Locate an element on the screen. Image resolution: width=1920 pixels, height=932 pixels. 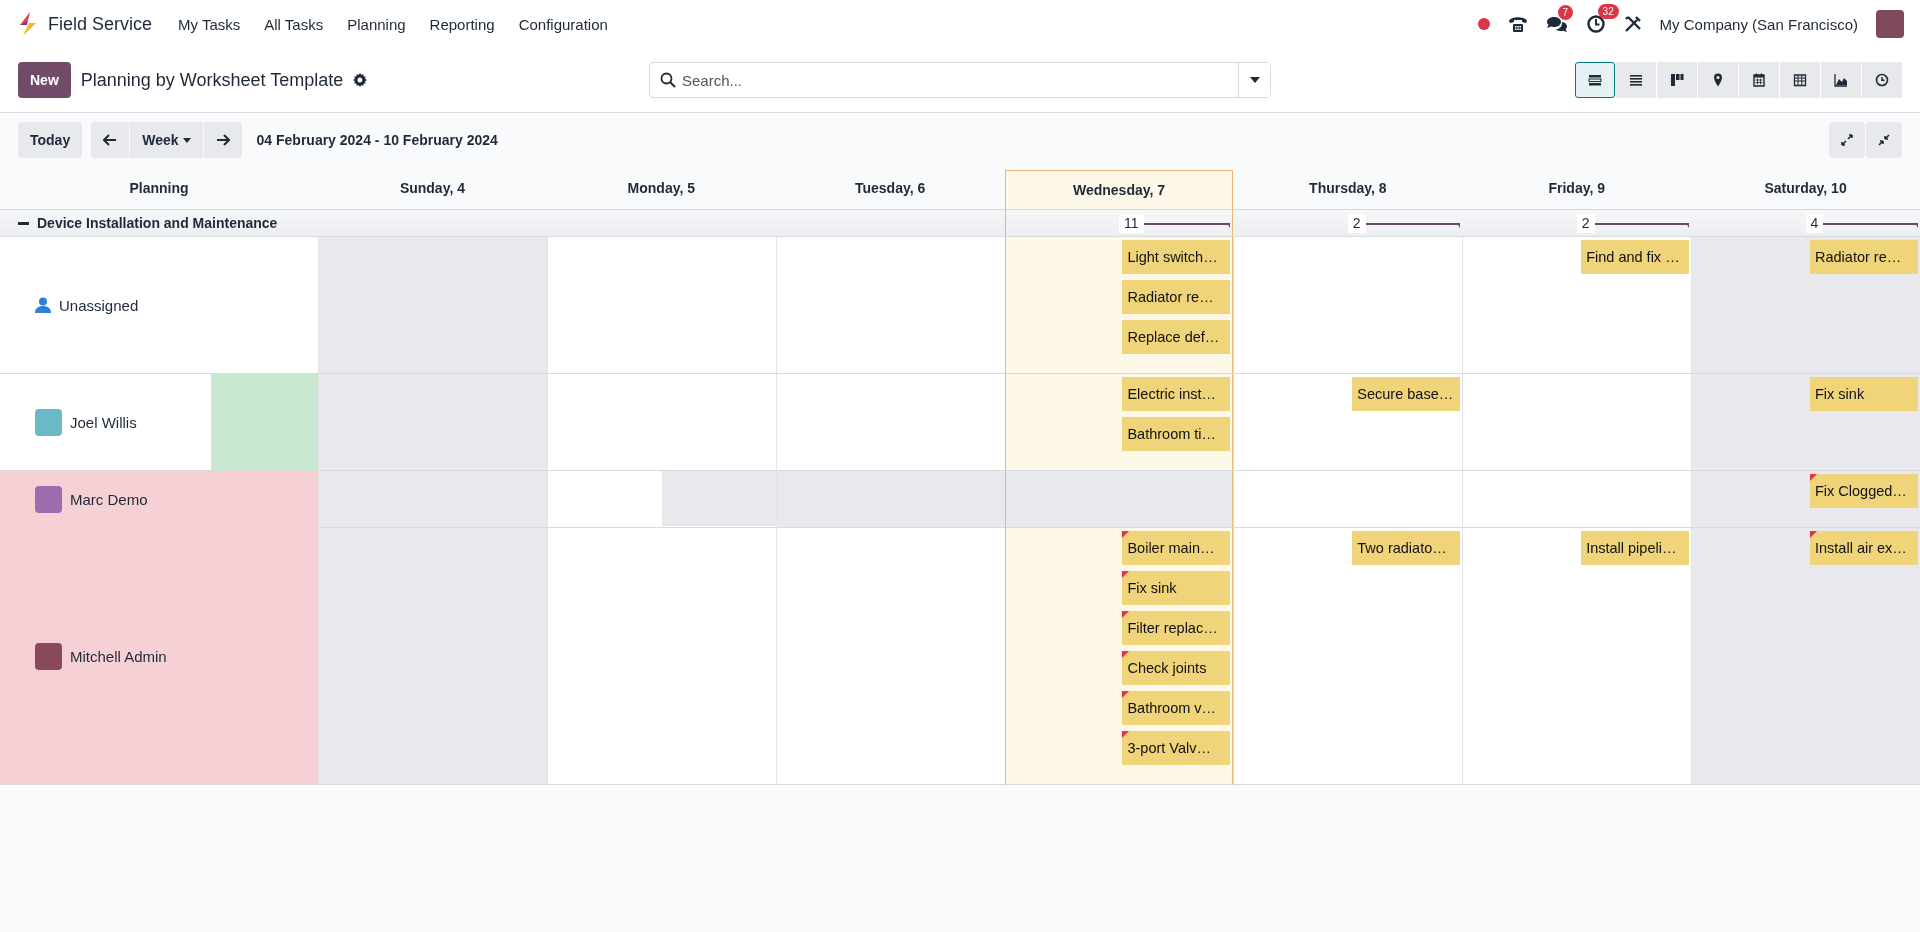
pivot-view-icon is located at coordinates (1800, 80).